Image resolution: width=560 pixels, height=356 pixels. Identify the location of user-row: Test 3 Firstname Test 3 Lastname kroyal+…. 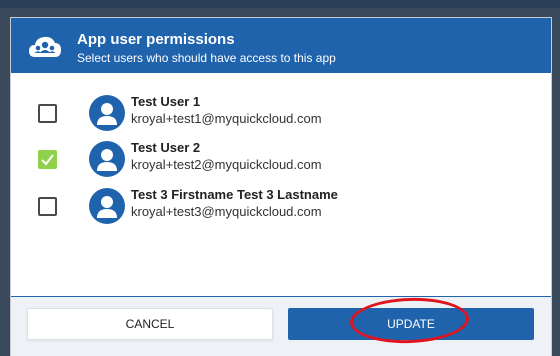
(281, 207).